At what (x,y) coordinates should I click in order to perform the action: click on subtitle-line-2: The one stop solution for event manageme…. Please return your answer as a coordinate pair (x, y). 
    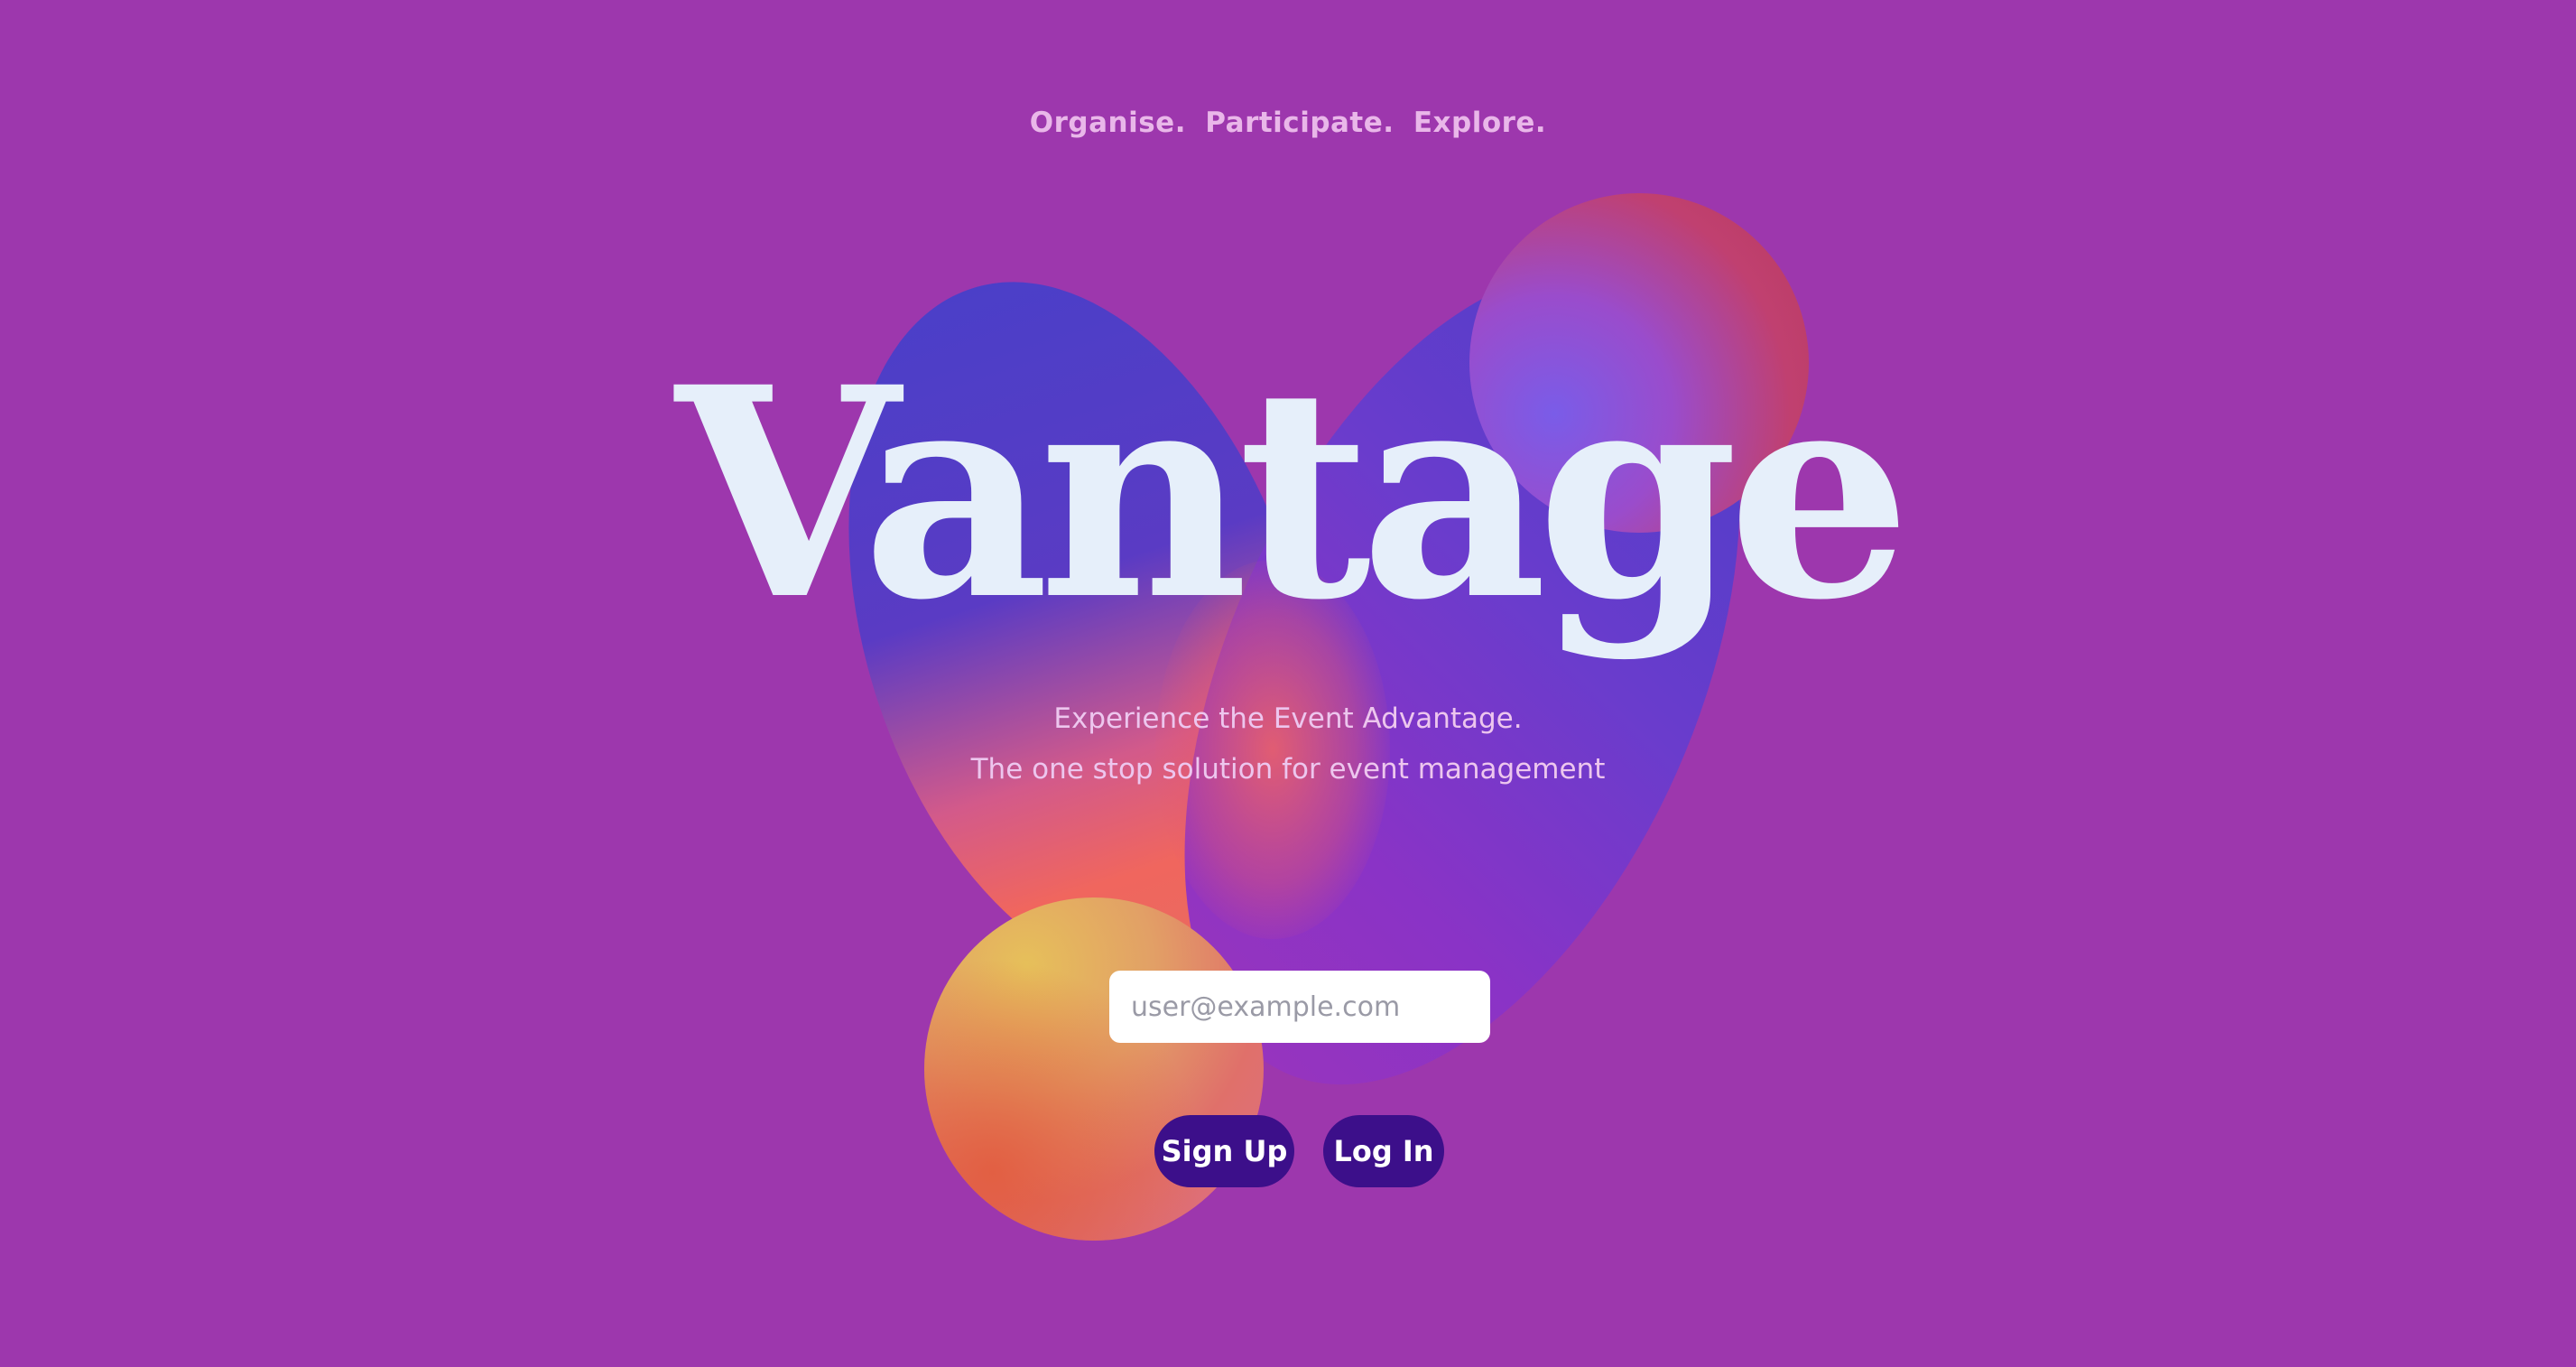
    Looking at the image, I should click on (1288, 769).